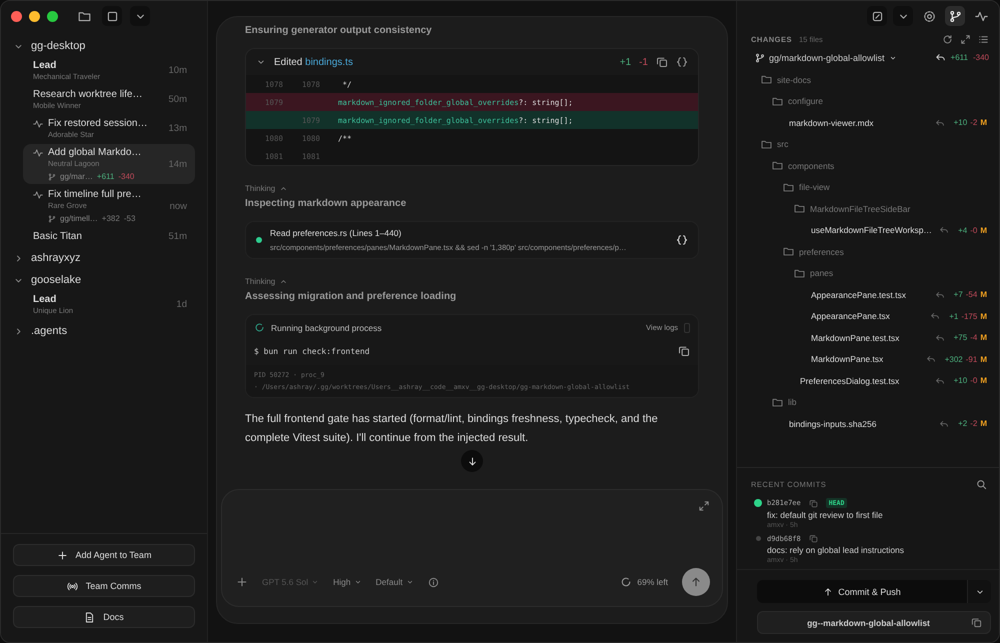 This screenshot has width=1000, height=643. I want to click on folder-name: site-docs, so click(794, 79).